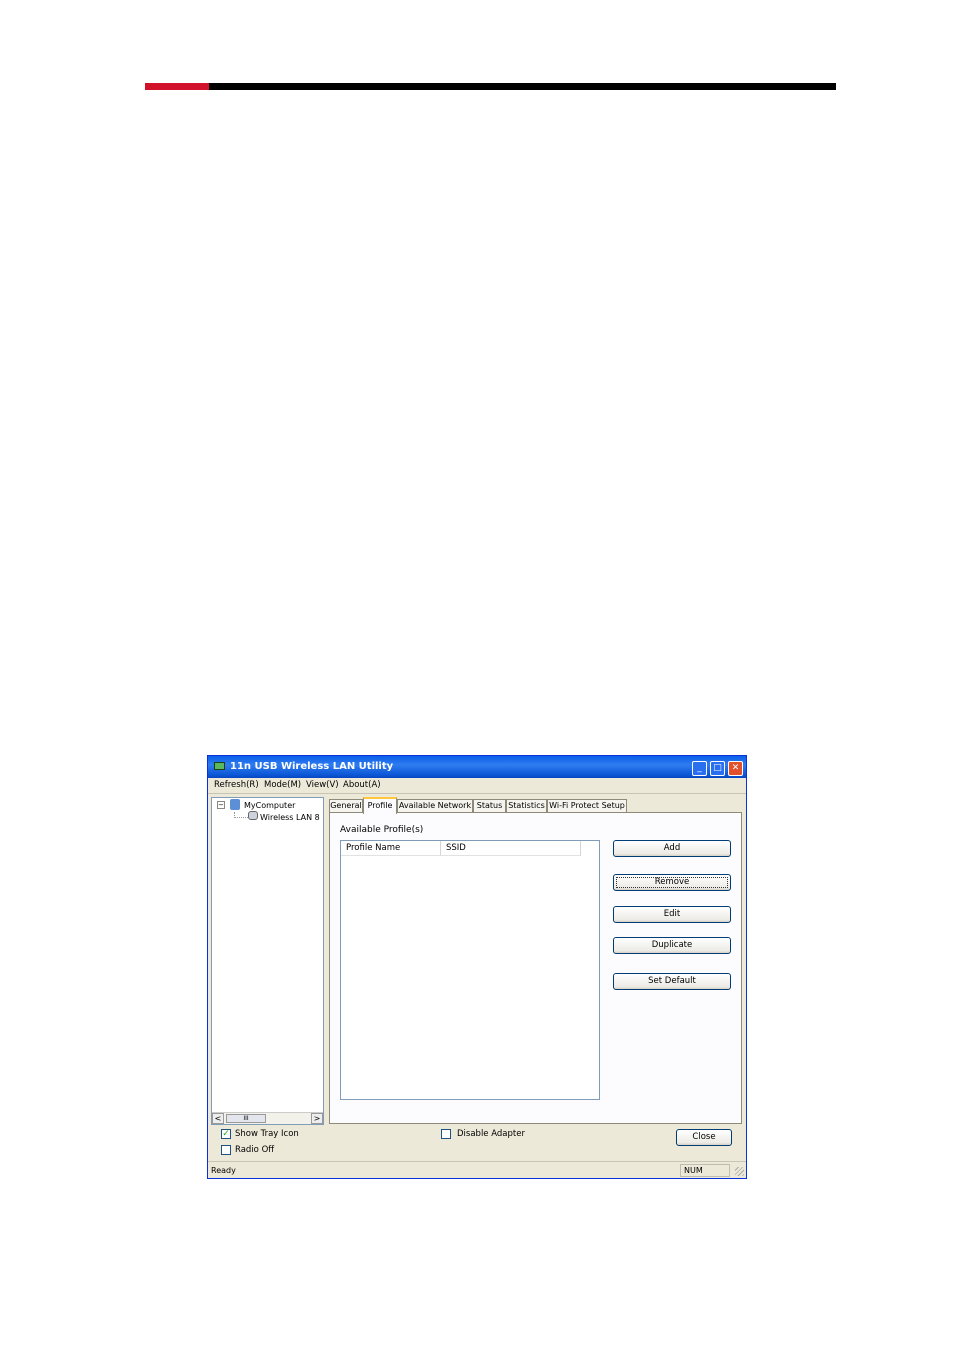  Describe the element at coordinates (477, 1169) in the screenshot. I see `status-bar: Ready NUM` at that location.